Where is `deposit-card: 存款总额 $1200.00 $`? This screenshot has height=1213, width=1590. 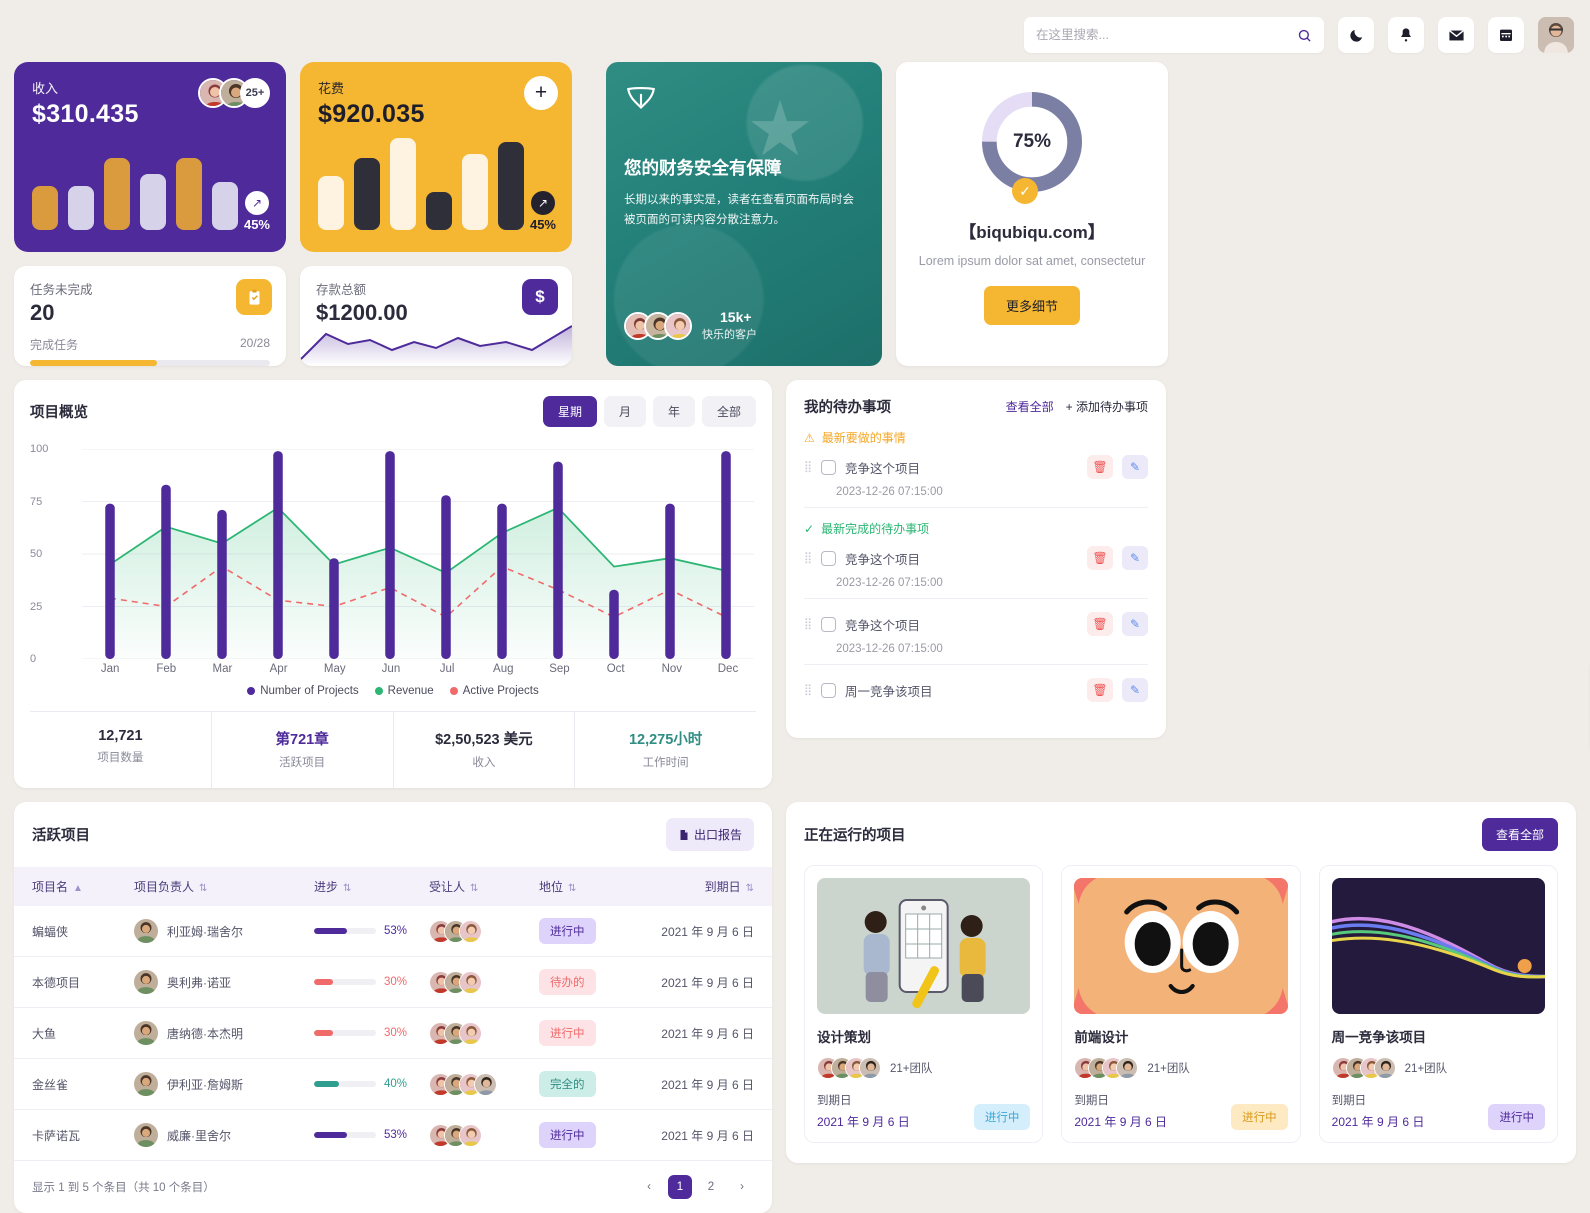 deposit-card: 存款总额 $1200.00 $ is located at coordinates (436, 316).